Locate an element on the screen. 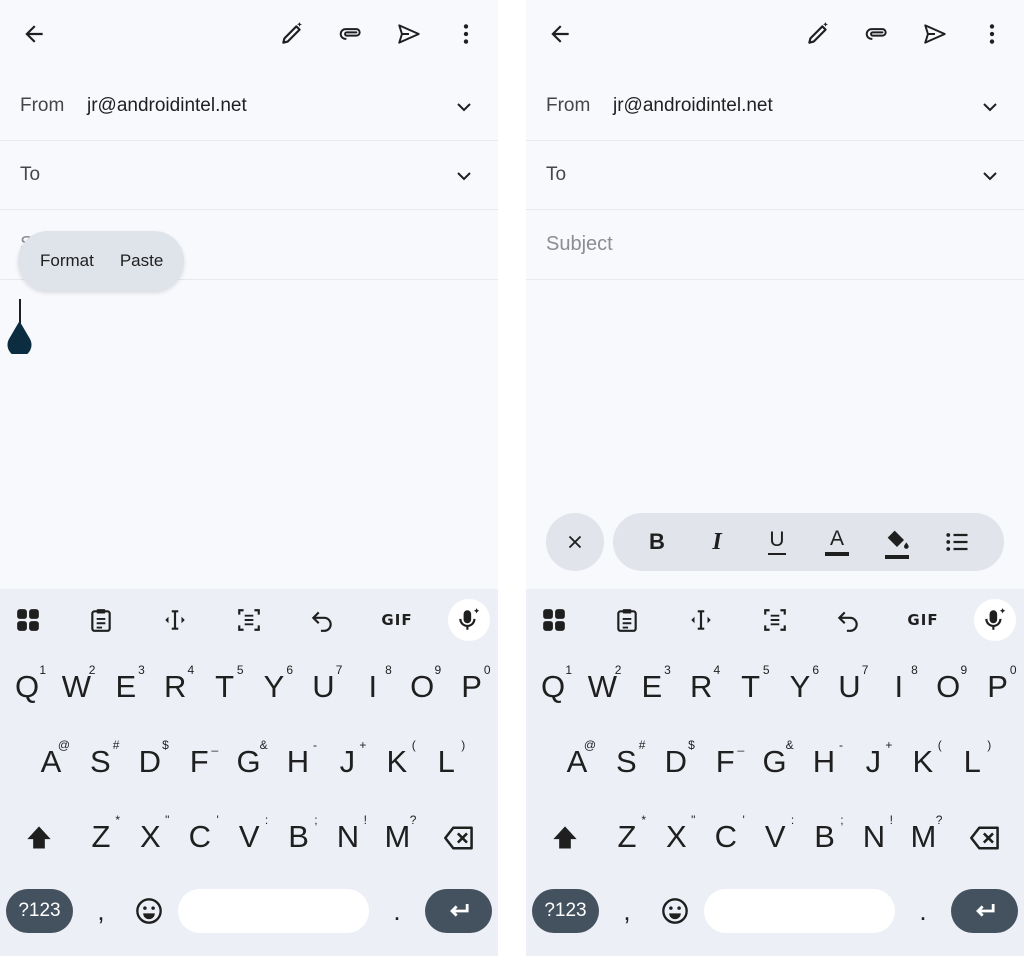 This screenshot has height=956, width=1024. cursor-handle-icon is located at coordinates (19, 337).